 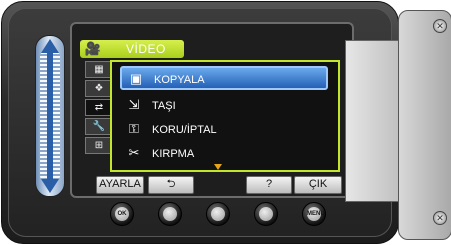 What do you see at coordinates (218, 167) in the screenshot?
I see `scroll-down-arrow-icon` at bounding box center [218, 167].